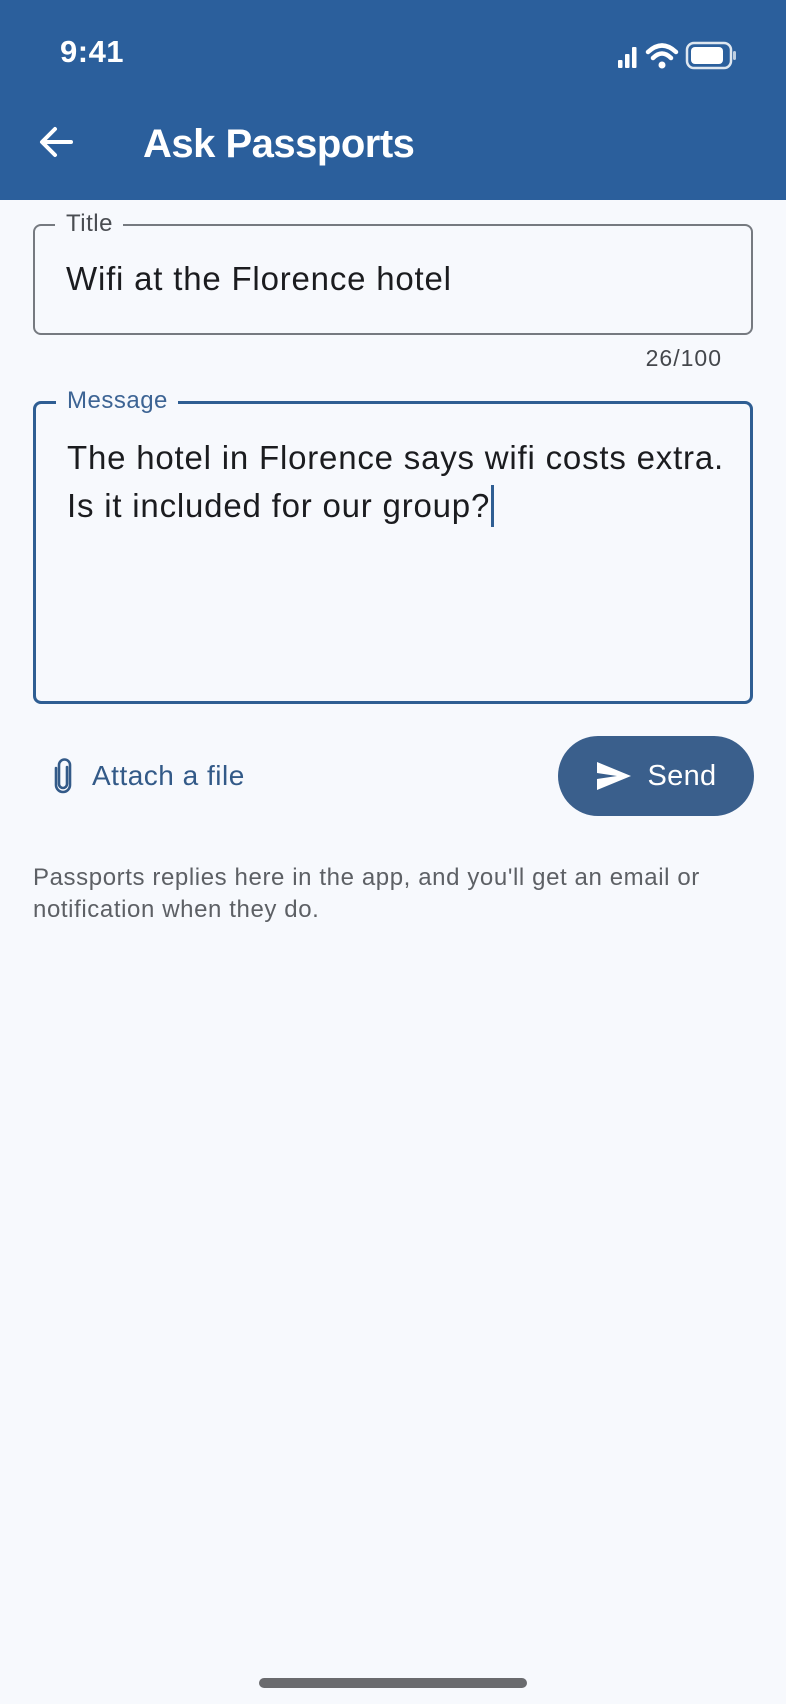  I want to click on cellular-signal-icon, so click(627, 57).